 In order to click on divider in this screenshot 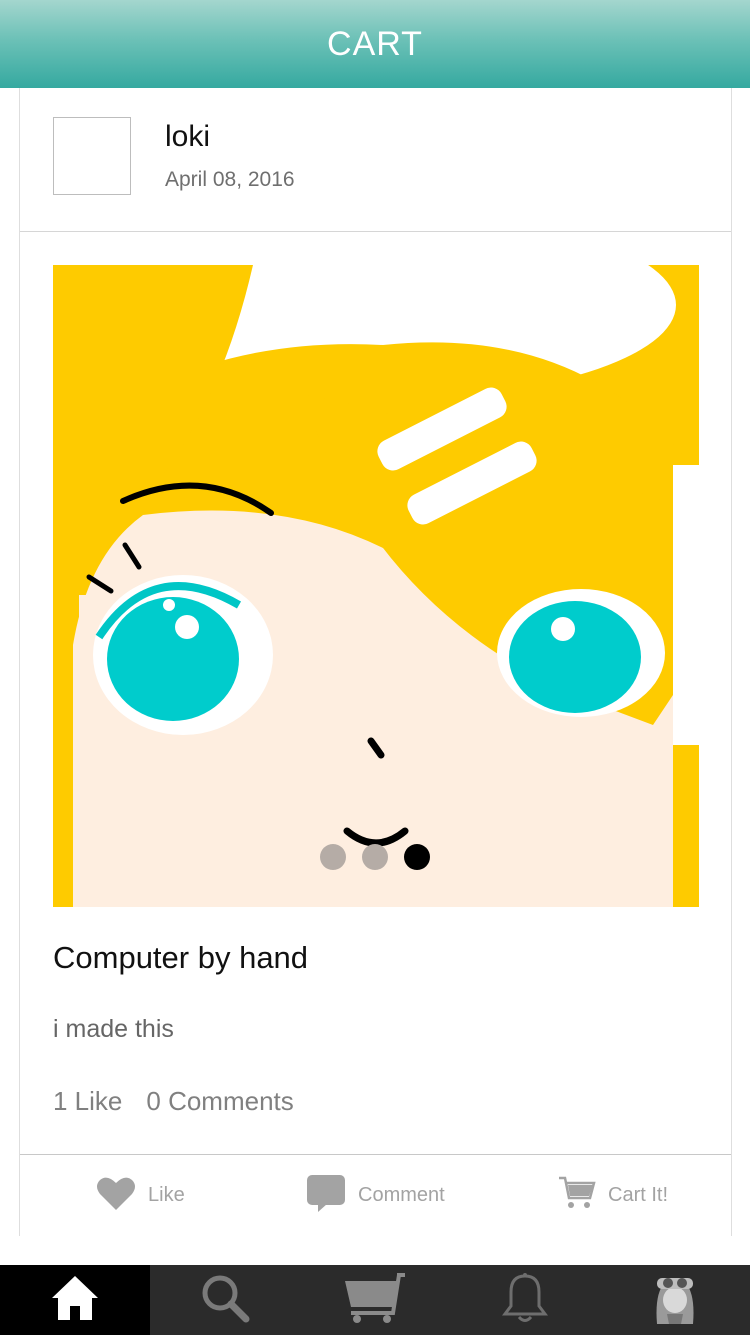, I will do `click(375, 231)`.